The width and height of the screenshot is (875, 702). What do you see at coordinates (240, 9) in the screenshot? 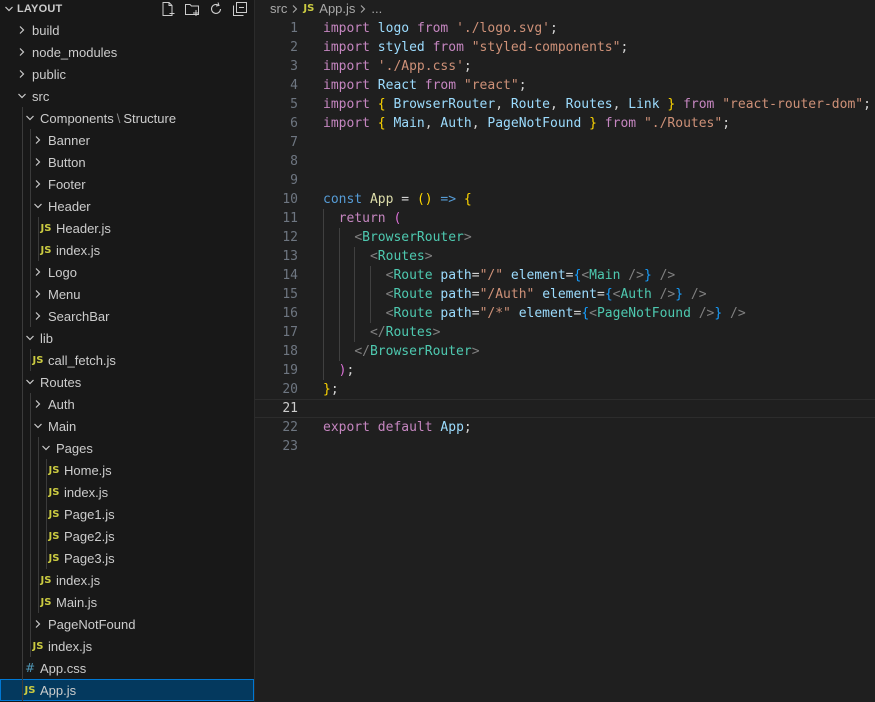
I see `collapse-all-icon` at bounding box center [240, 9].